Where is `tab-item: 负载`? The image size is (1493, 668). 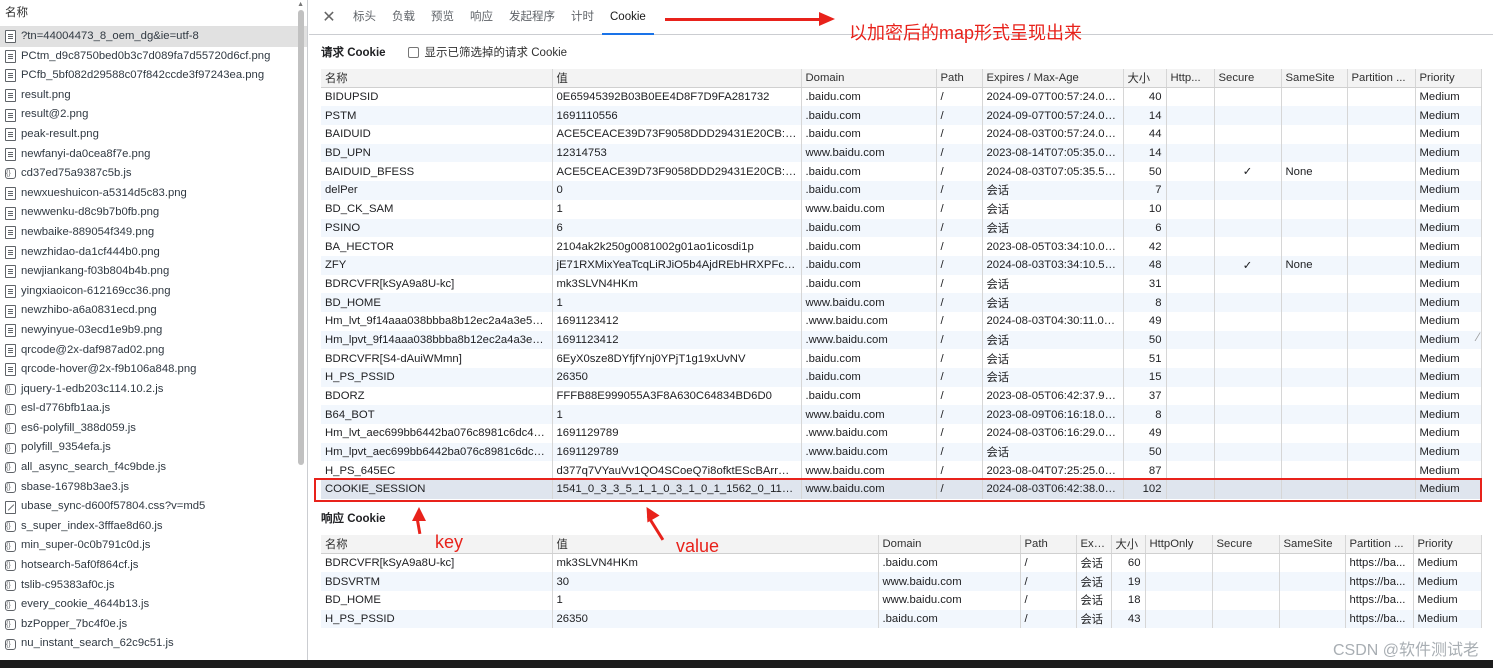 tab-item: 负载 is located at coordinates (403, 17).